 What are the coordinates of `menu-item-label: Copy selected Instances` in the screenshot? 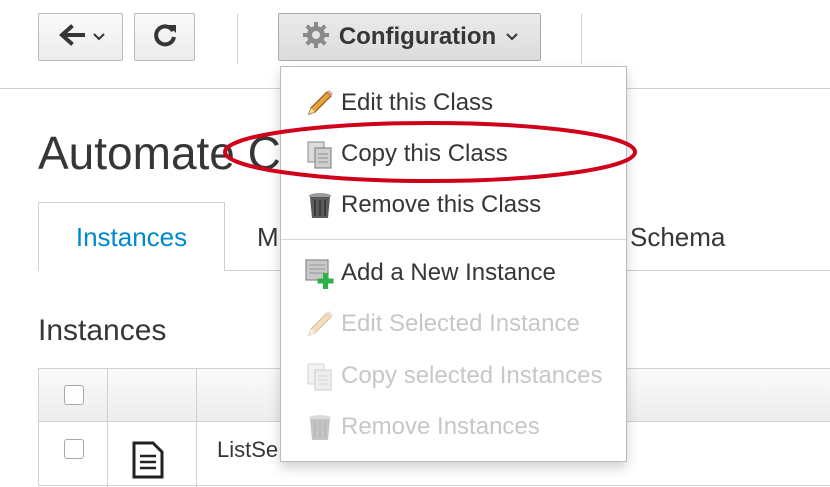 It's located at (472, 375).